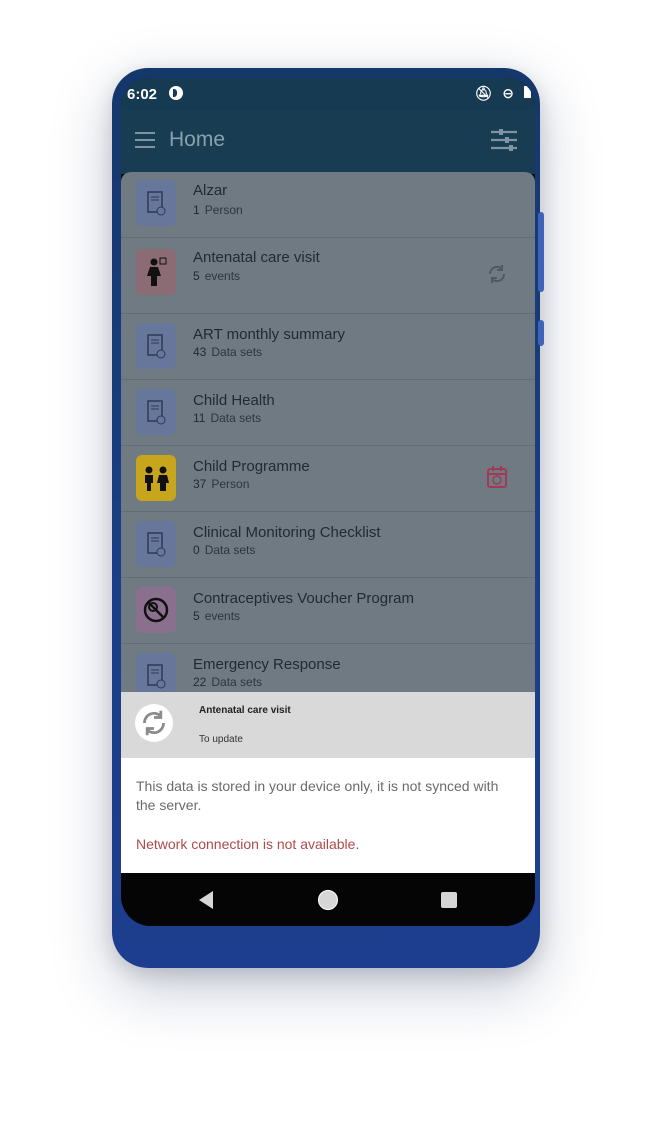  Describe the element at coordinates (196, 210) in the screenshot. I see `program-count: 1` at that location.